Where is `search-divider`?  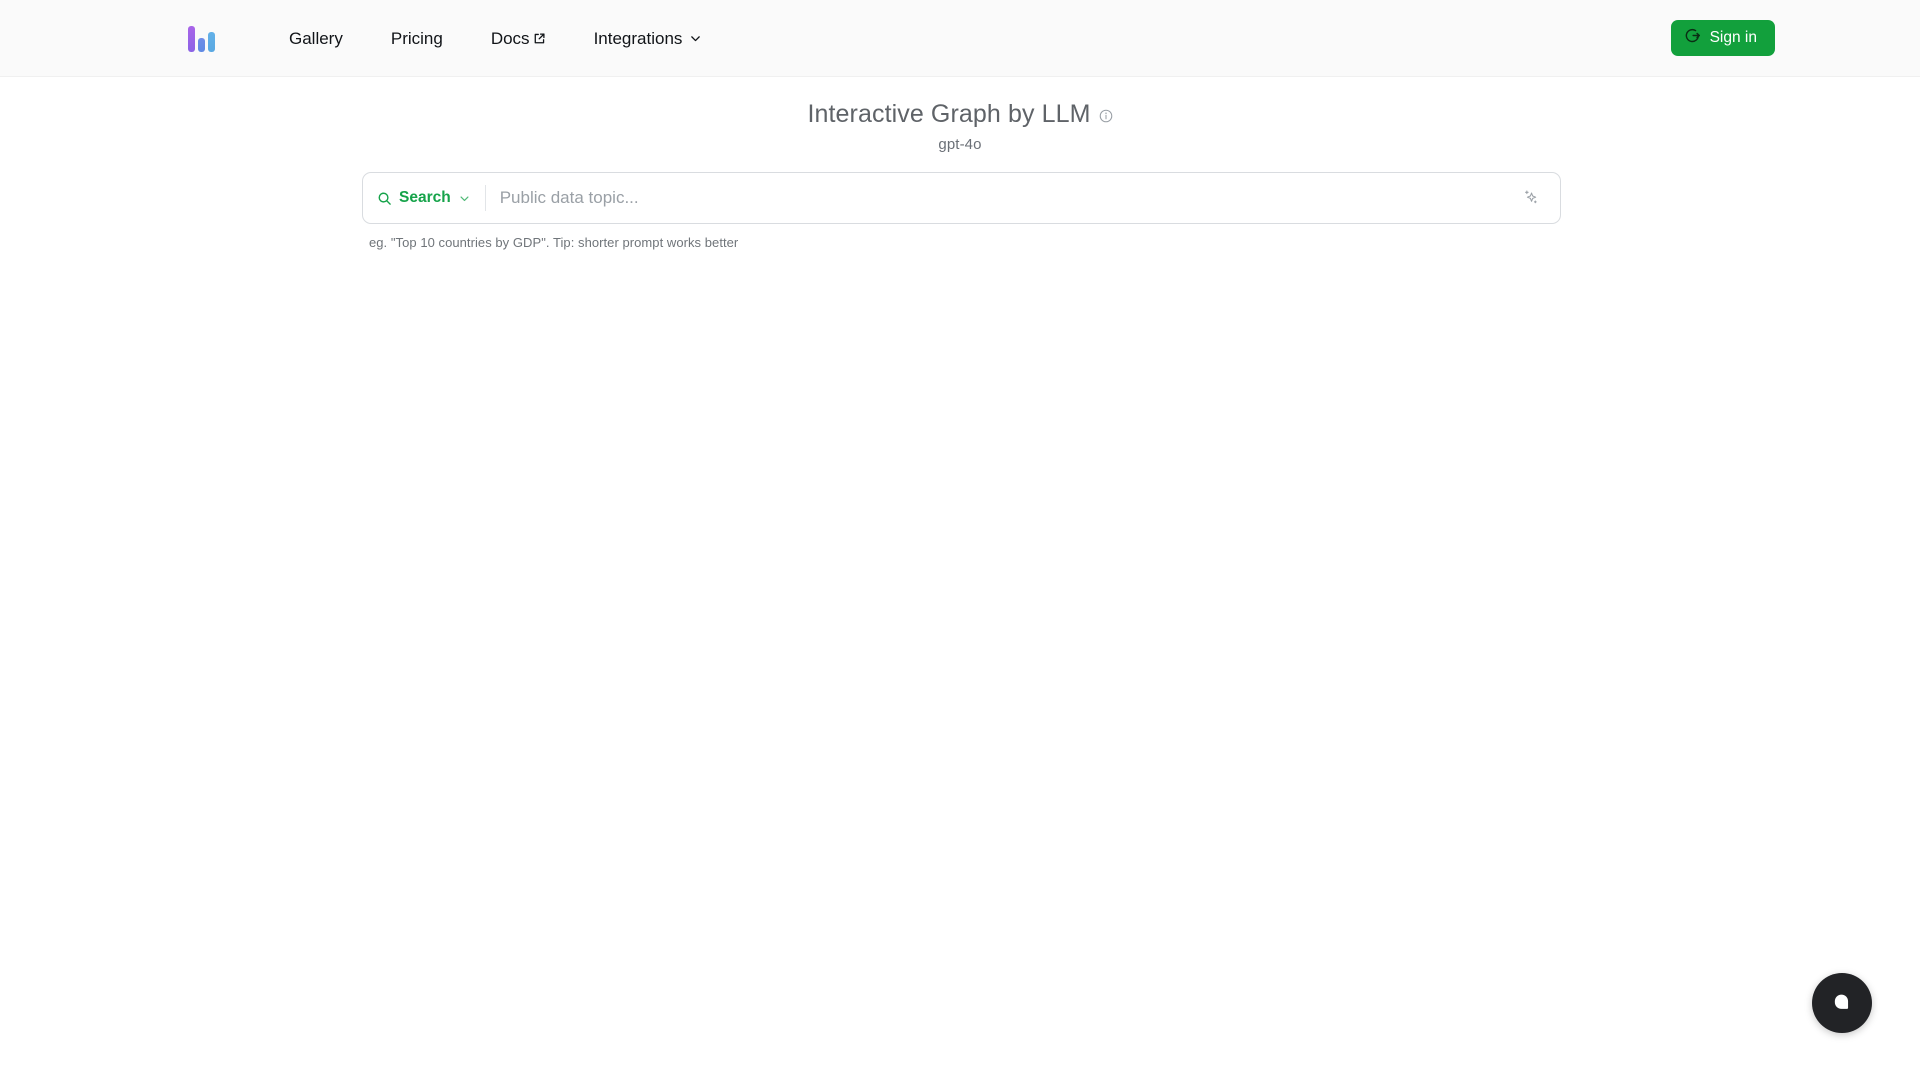
search-divider is located at coordinates (485, 198).